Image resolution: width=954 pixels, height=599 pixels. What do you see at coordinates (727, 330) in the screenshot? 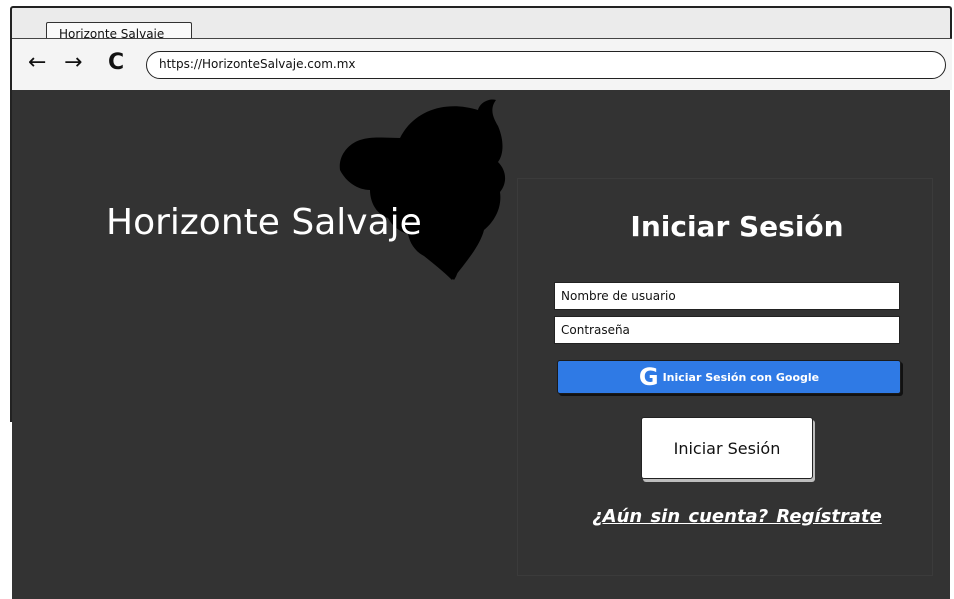
I see `password-input` at bounding box center [727, 330].